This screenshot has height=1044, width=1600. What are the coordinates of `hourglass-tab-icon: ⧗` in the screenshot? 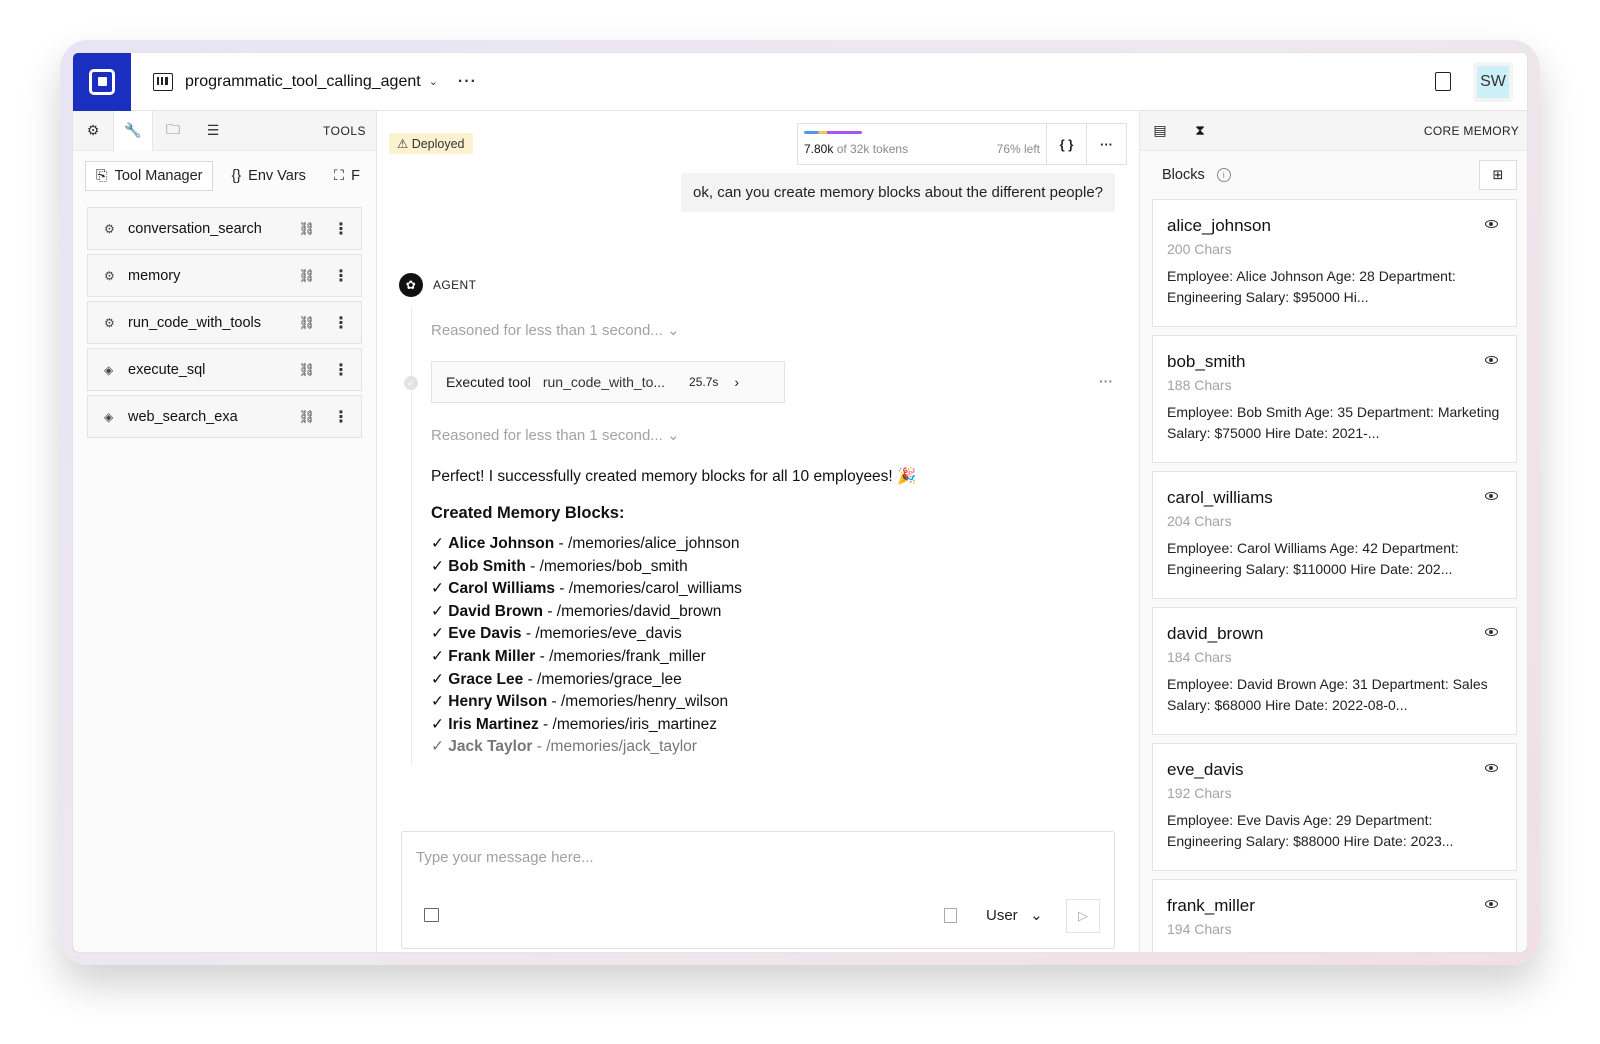 It's located at (1200, 131).